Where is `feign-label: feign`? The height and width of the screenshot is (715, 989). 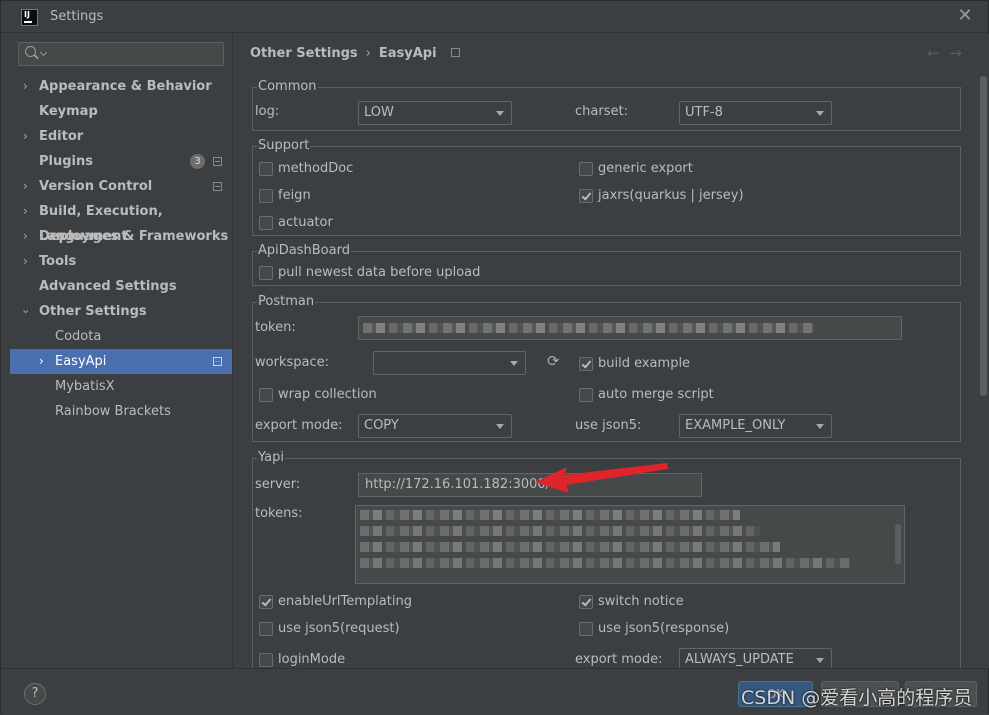
feign-label: feign is located at coordinates (294, 195).